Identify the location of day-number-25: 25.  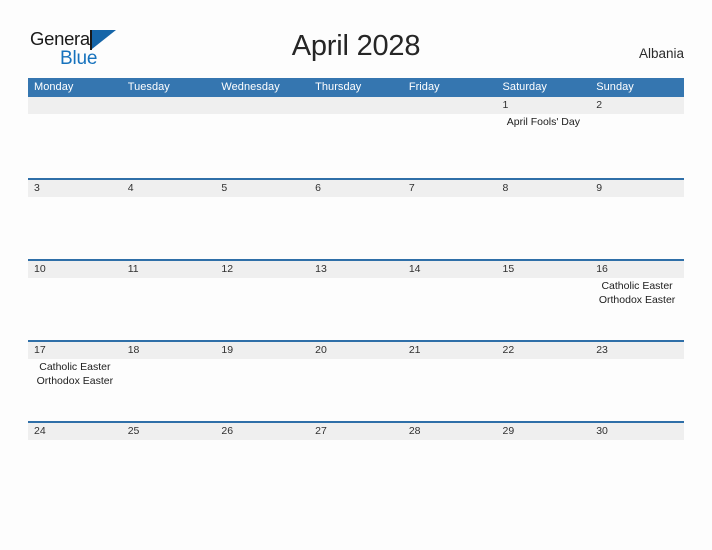
(169, 431).